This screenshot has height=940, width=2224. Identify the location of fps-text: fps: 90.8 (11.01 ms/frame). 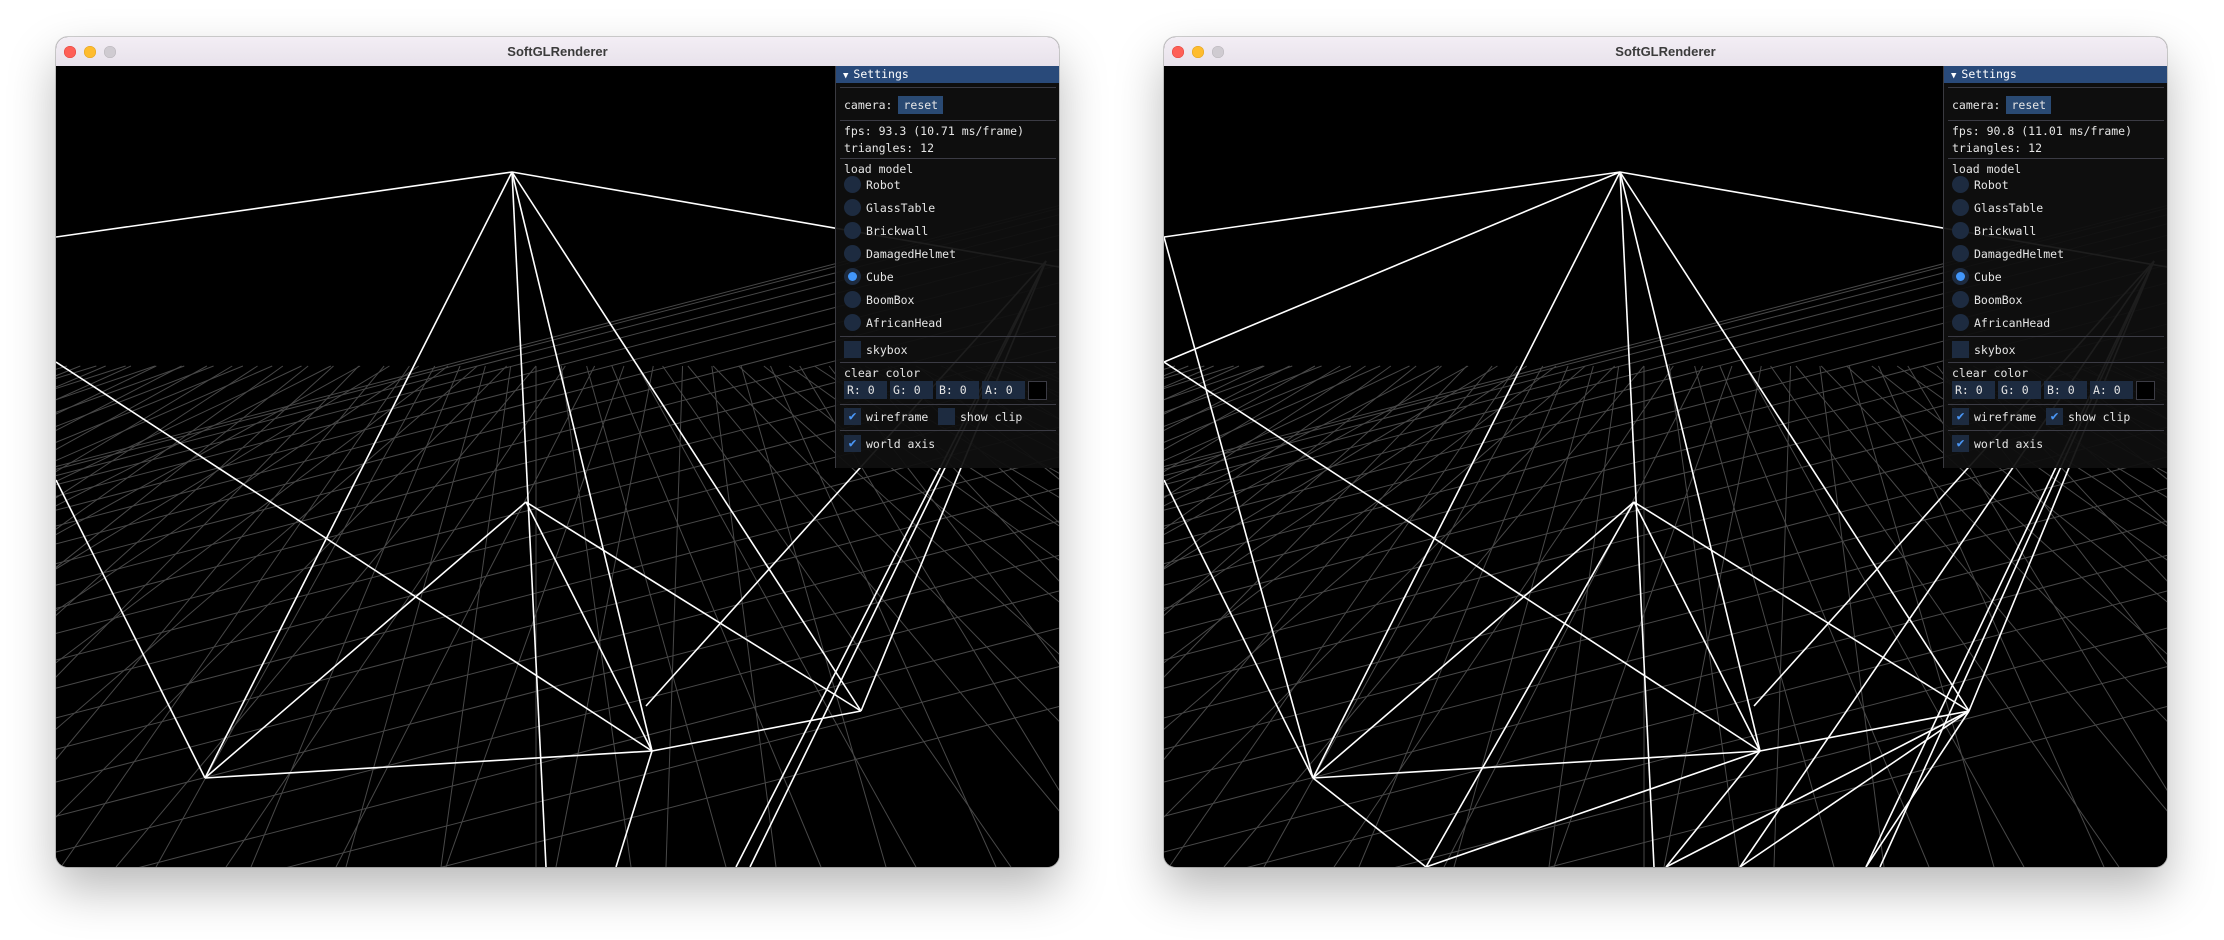
(2042, 131).